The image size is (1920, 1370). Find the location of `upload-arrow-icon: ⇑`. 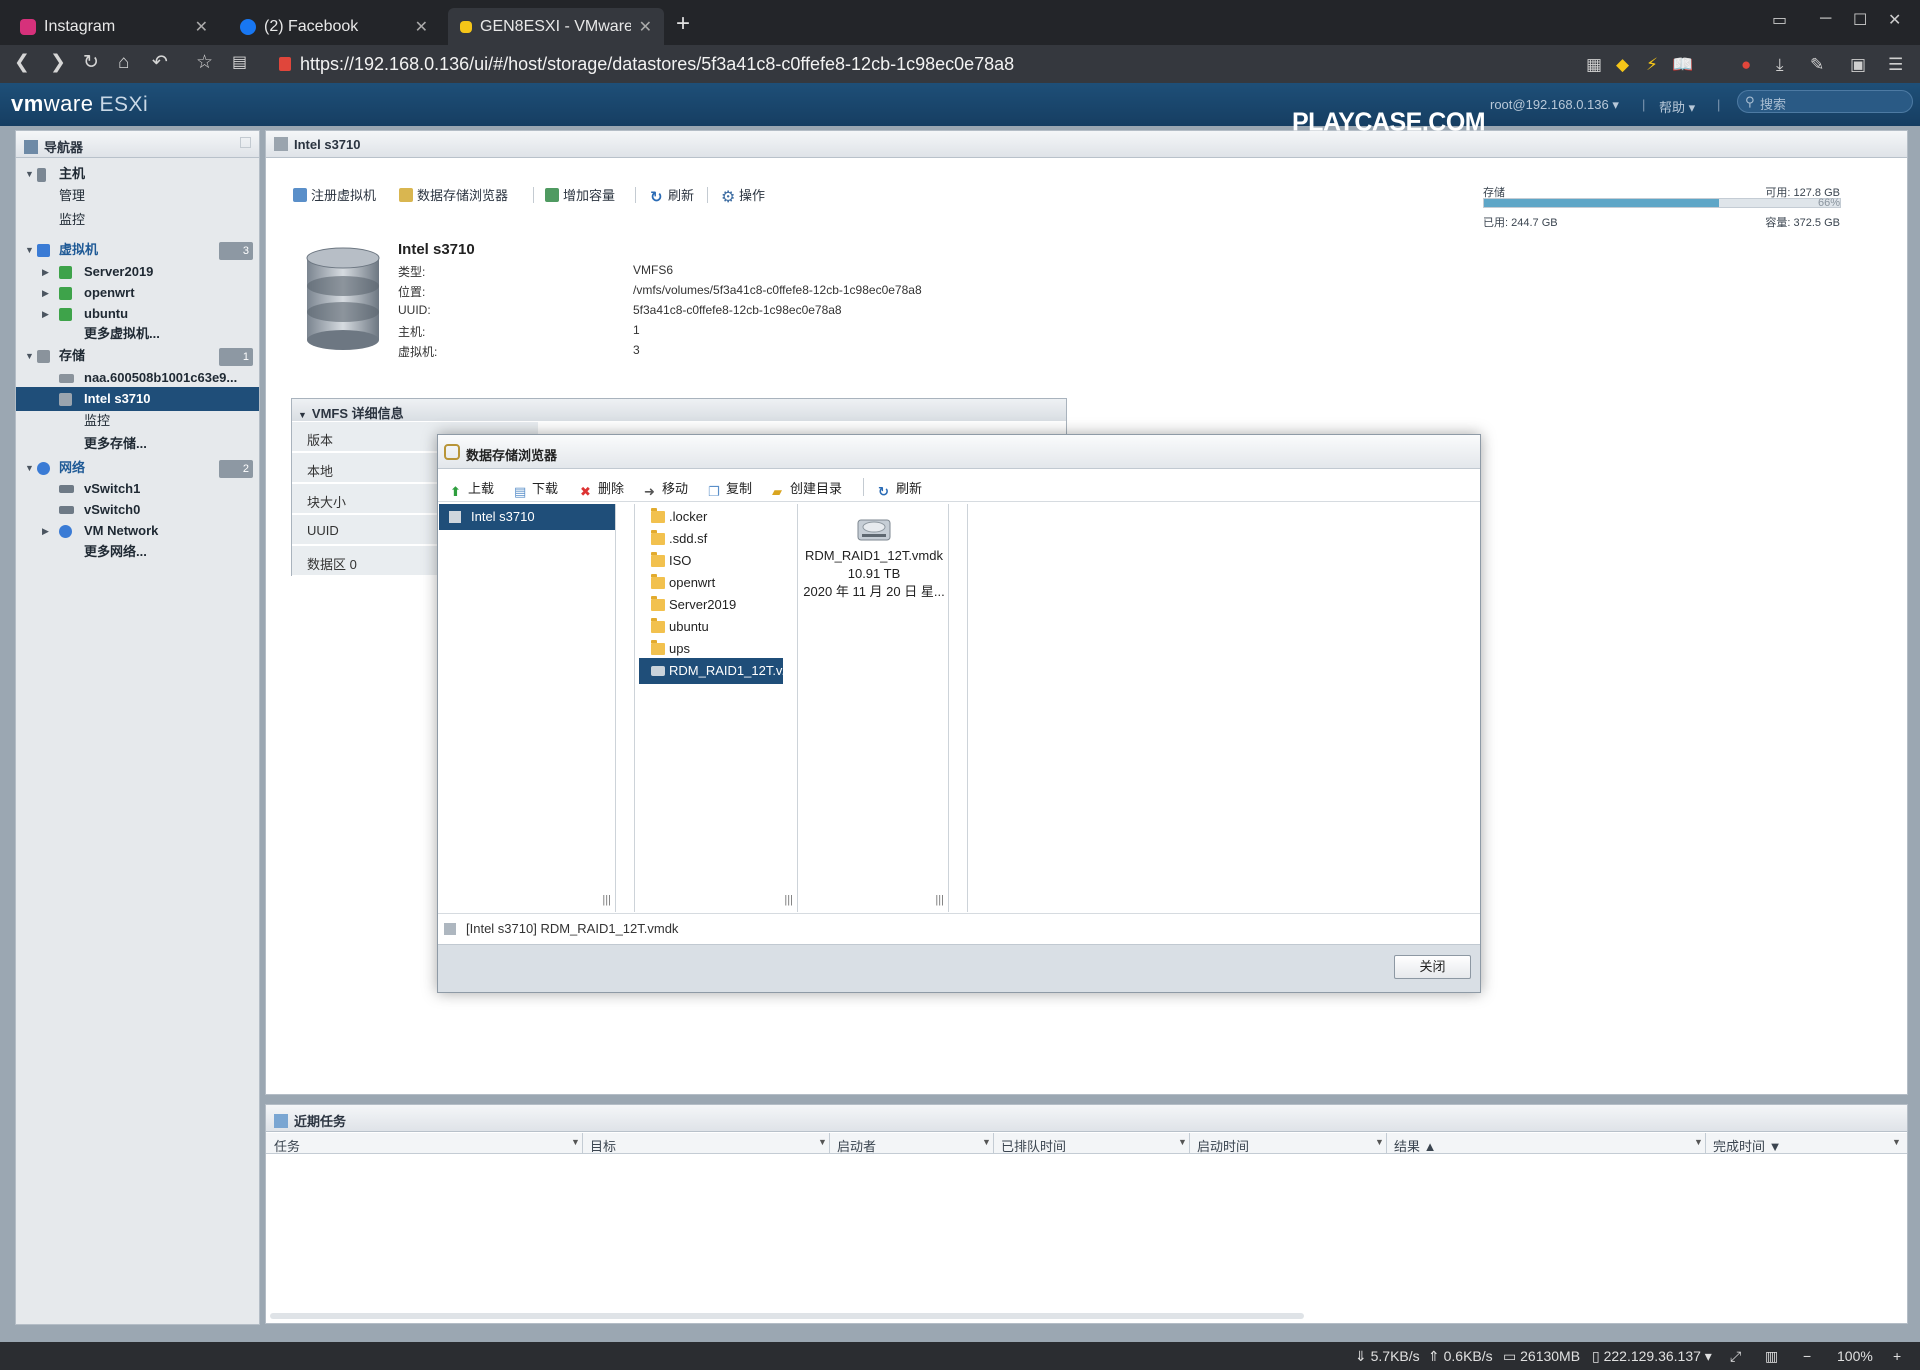

upload-arrow-icon: ⇑ is located at coordinates (1436, 1356).